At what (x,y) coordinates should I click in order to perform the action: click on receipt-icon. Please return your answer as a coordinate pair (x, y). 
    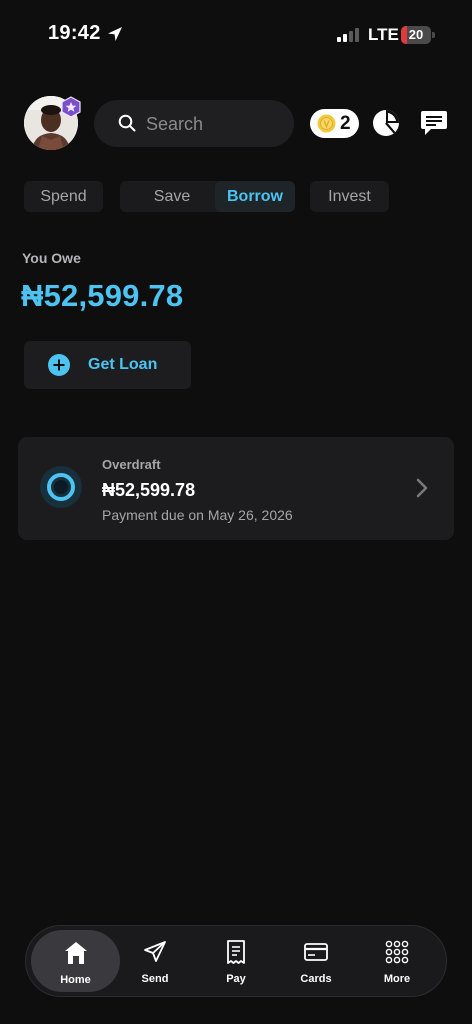
    Looking at the image, I should click on (236, 952).